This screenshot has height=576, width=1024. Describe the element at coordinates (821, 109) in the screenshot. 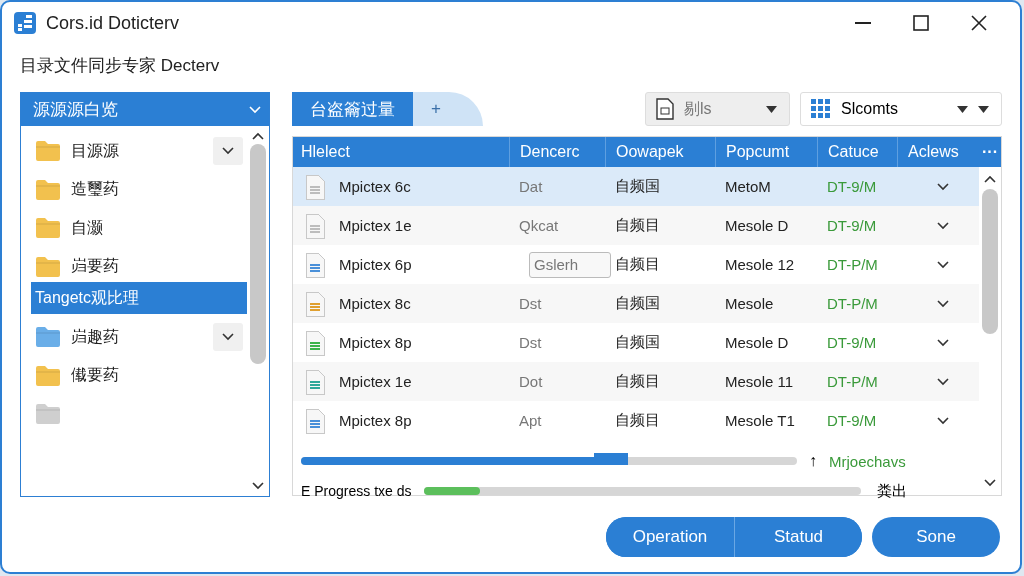

I see `grid-icon` at that location.